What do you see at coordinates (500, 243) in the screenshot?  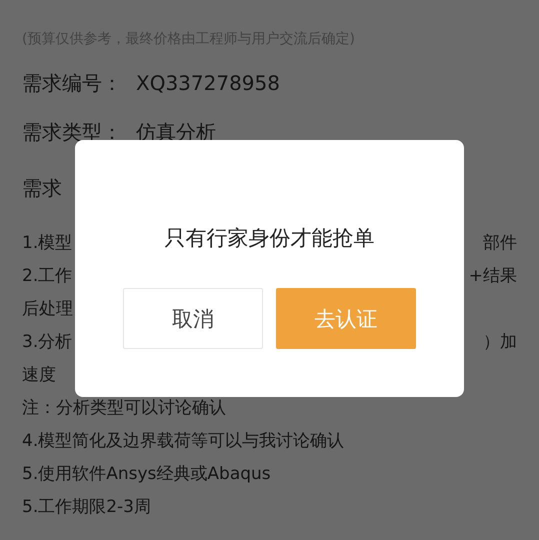 I see `description-text: 部件` at bounding box center [500, 243].